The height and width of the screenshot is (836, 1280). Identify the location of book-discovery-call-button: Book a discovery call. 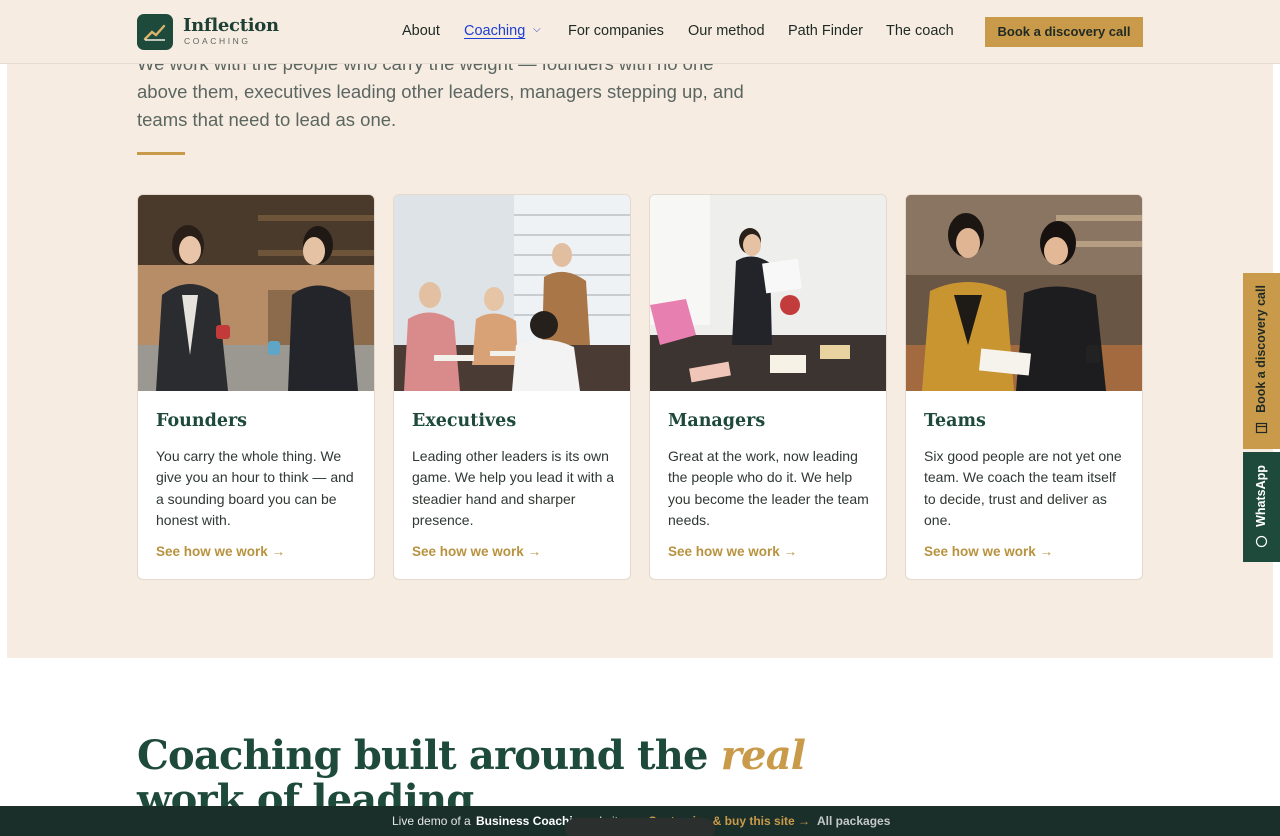
(1064, 32).